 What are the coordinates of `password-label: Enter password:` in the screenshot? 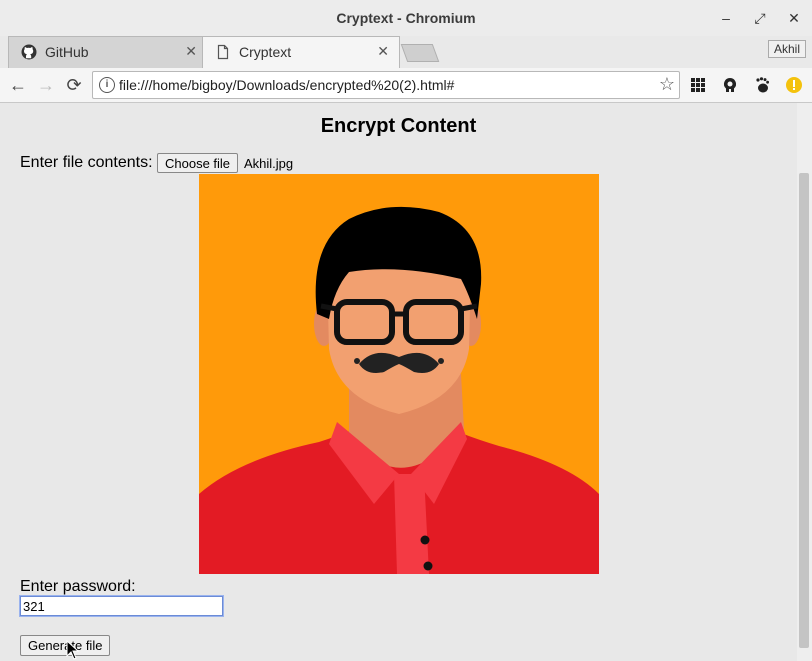 It's located at (78, 586).